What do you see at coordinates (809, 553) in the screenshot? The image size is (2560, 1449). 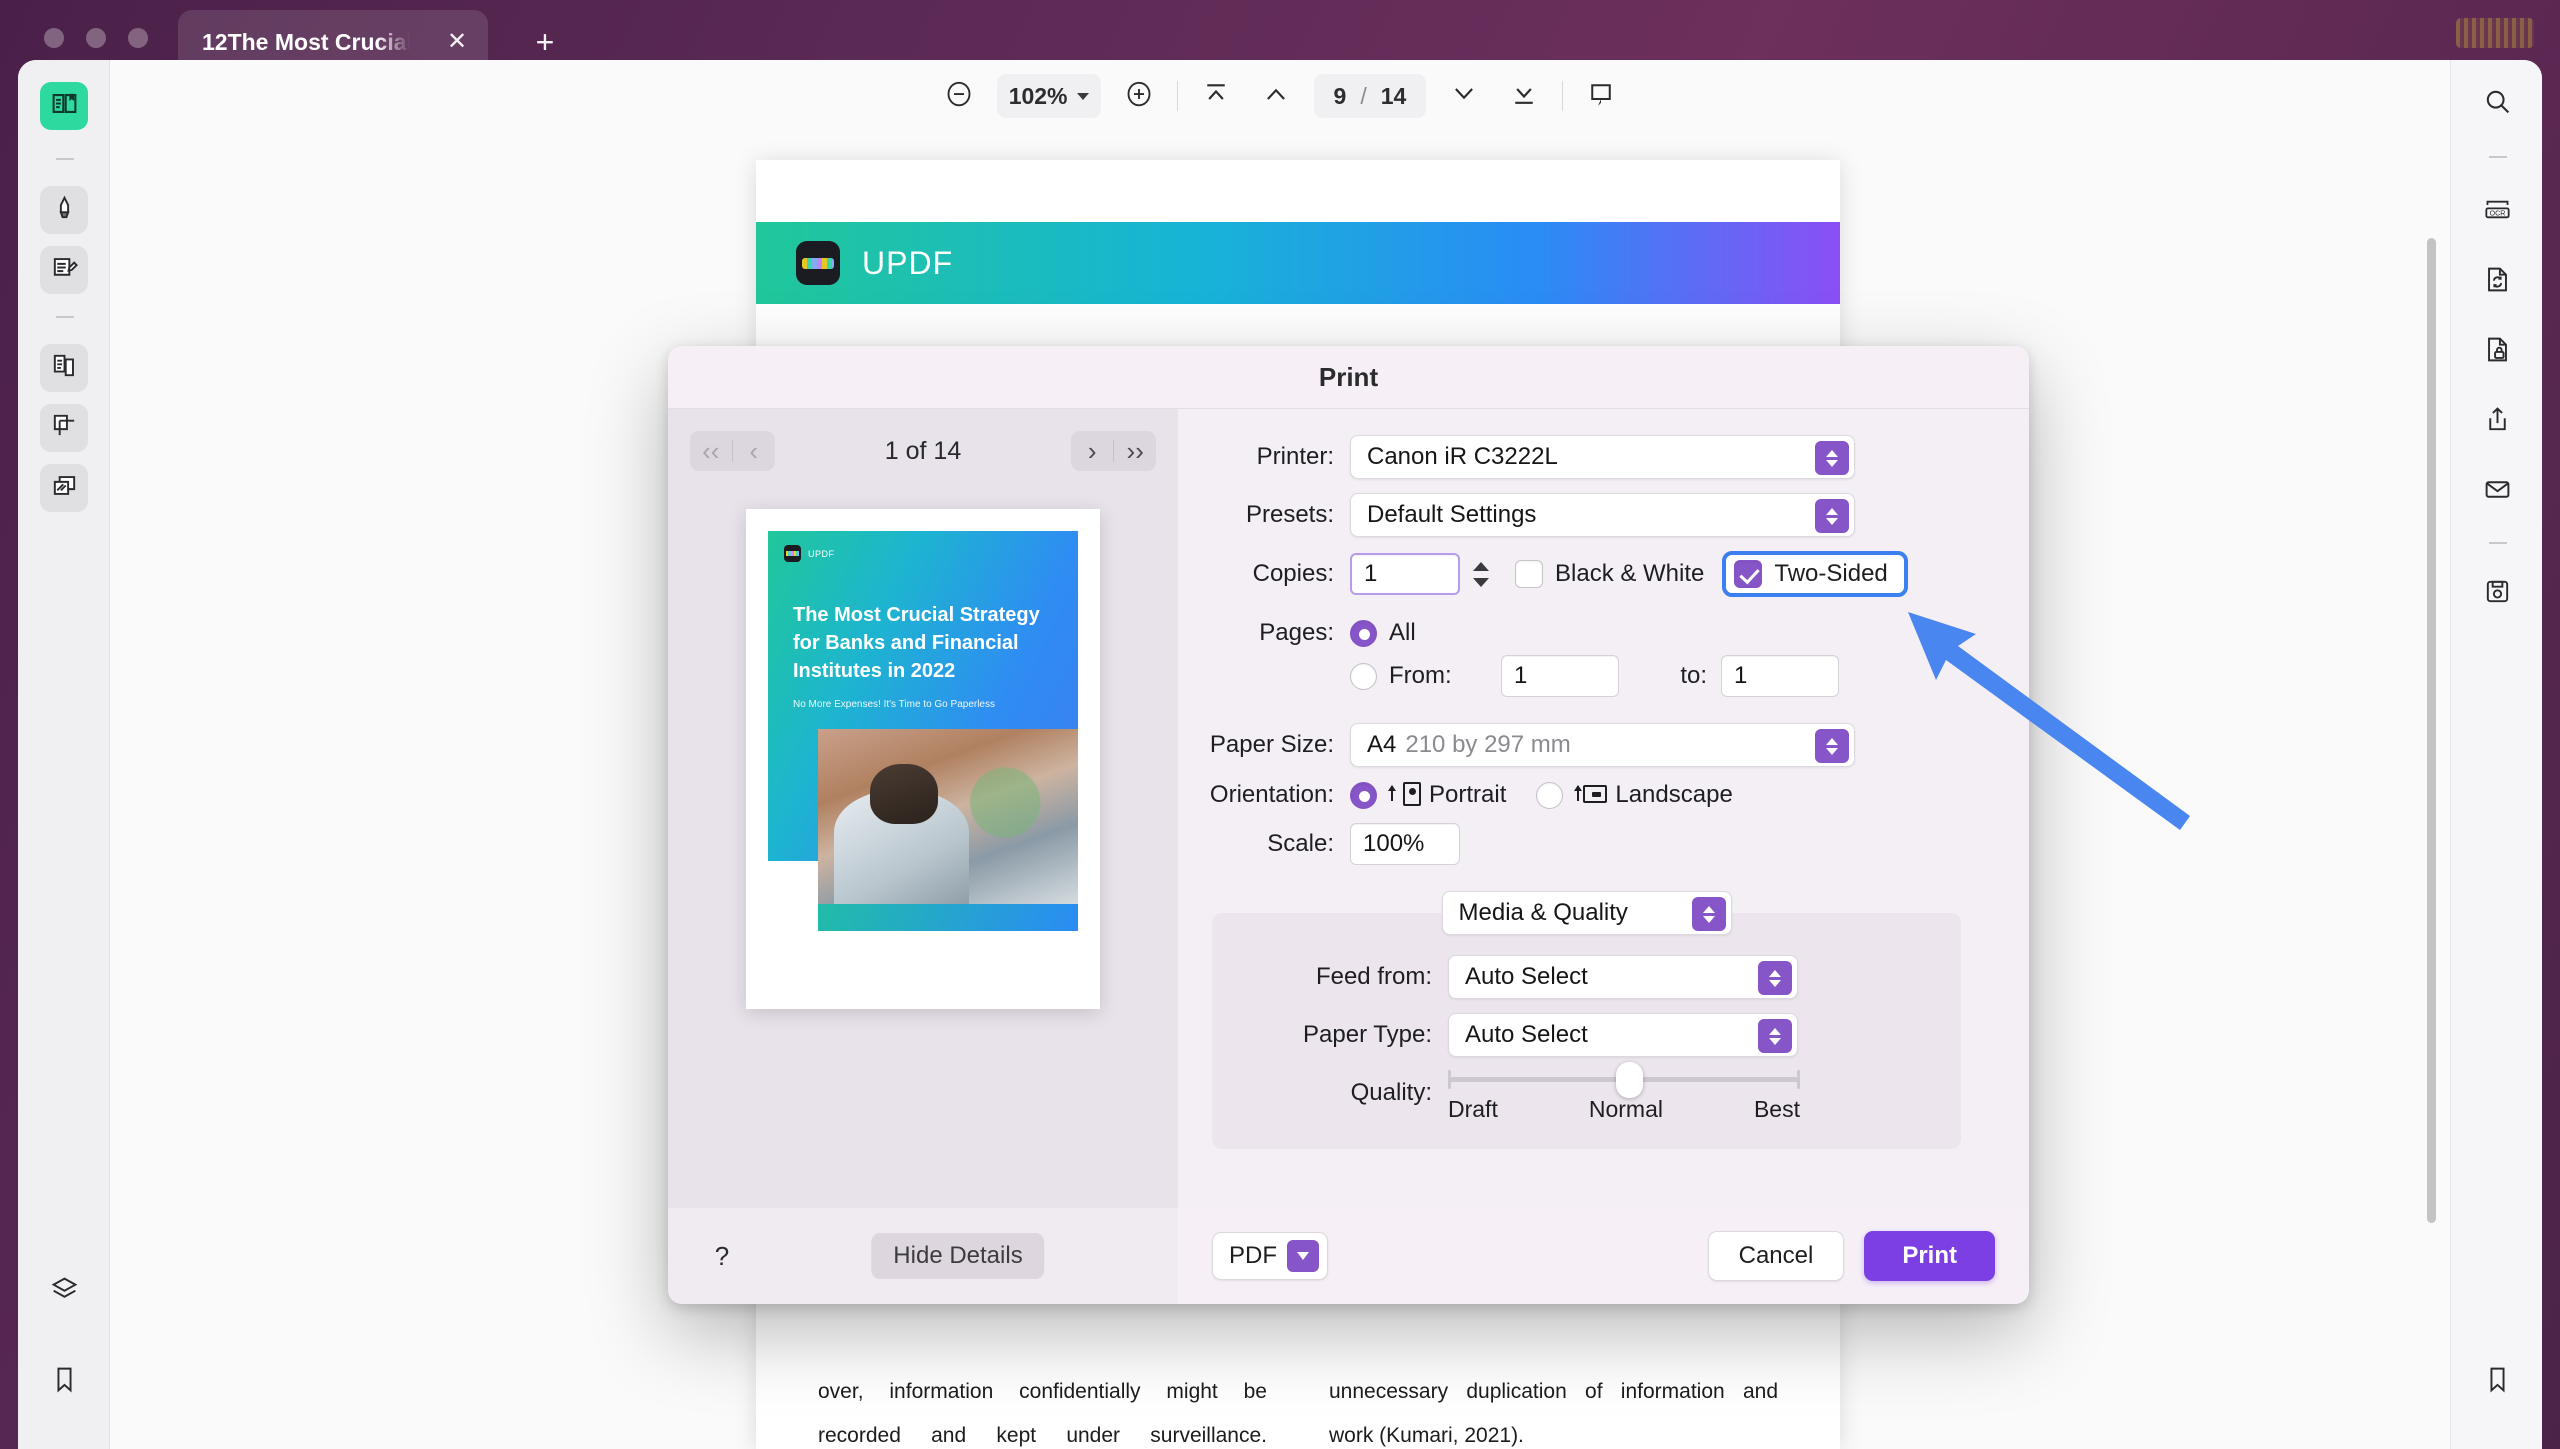 I see `preview-brand-logo: UPDF` at bounding box center [809, 553].